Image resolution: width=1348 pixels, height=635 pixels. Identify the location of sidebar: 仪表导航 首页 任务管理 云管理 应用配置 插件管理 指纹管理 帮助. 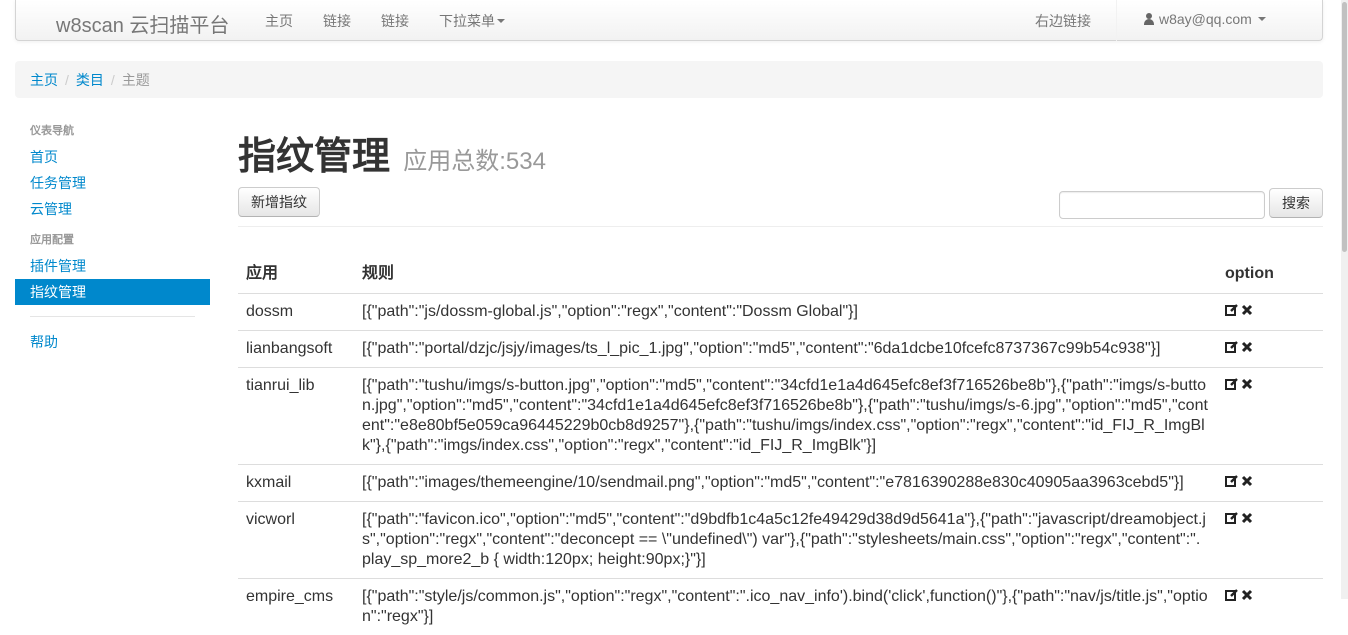
(112, 236).